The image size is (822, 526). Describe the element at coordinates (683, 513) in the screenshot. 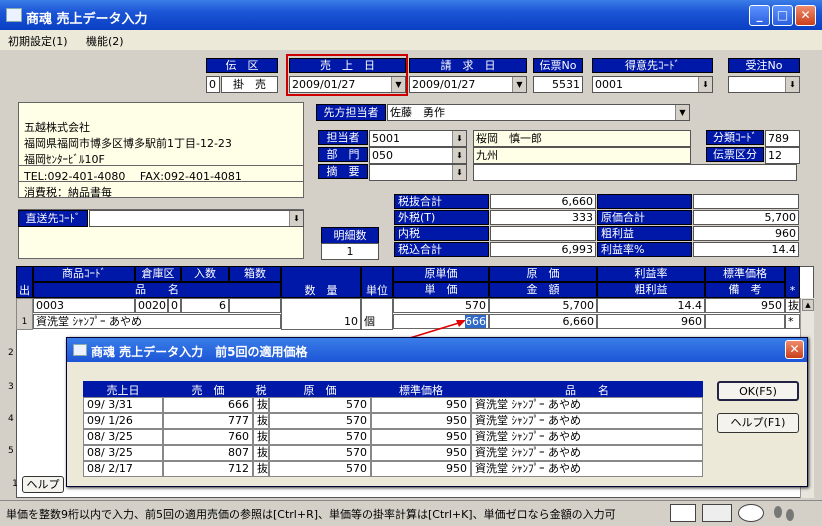

I see `keyboard-icon` at that location.